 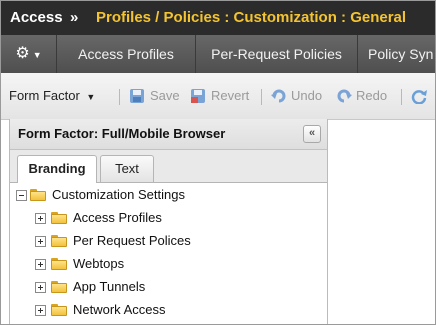 What do you see at coordinates (306, 96) in the screenshot?
I see `undo-button: Undo` at bounding box center [306, 96].